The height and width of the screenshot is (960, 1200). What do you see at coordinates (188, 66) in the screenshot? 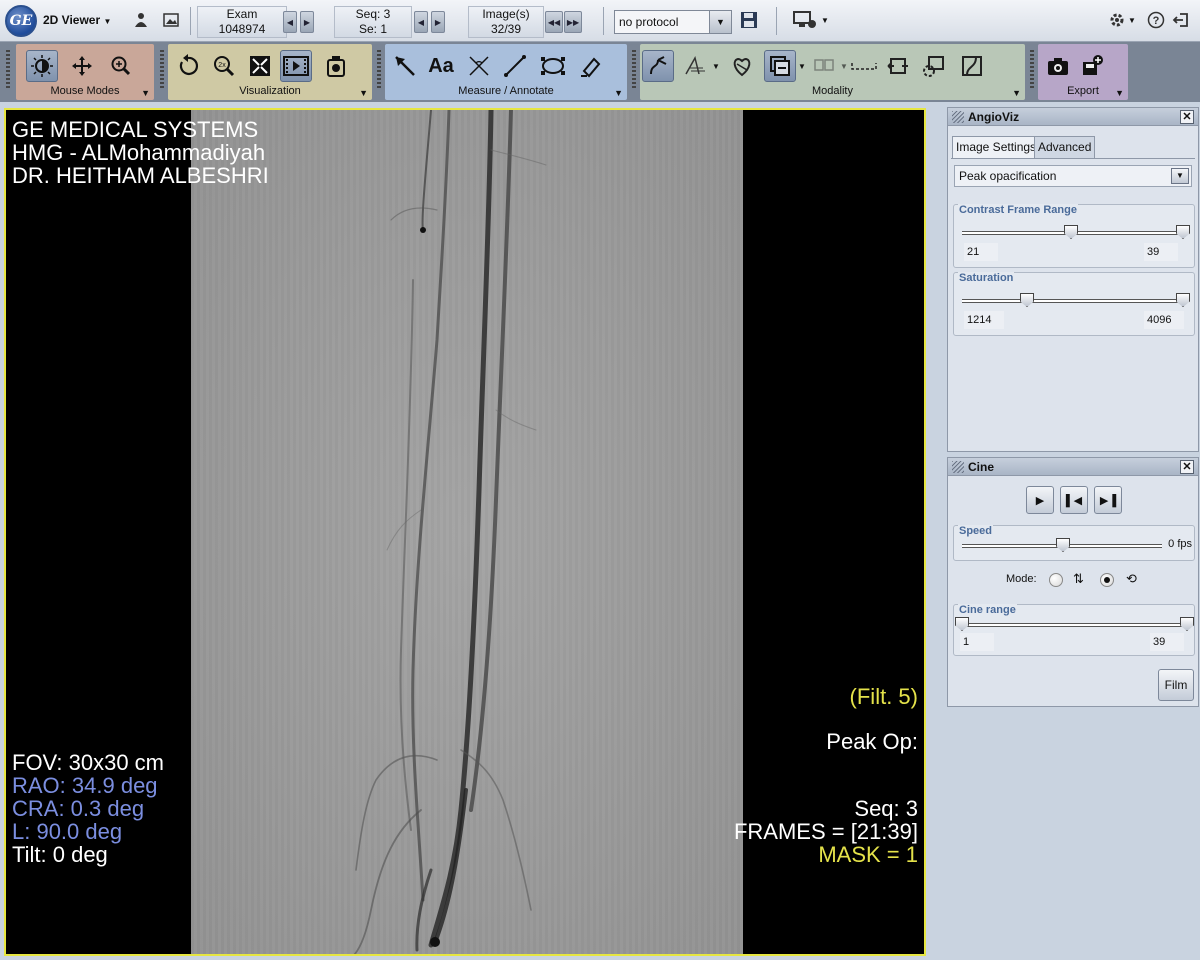
I see `rotate-icon` at bounding box center [188, 66].